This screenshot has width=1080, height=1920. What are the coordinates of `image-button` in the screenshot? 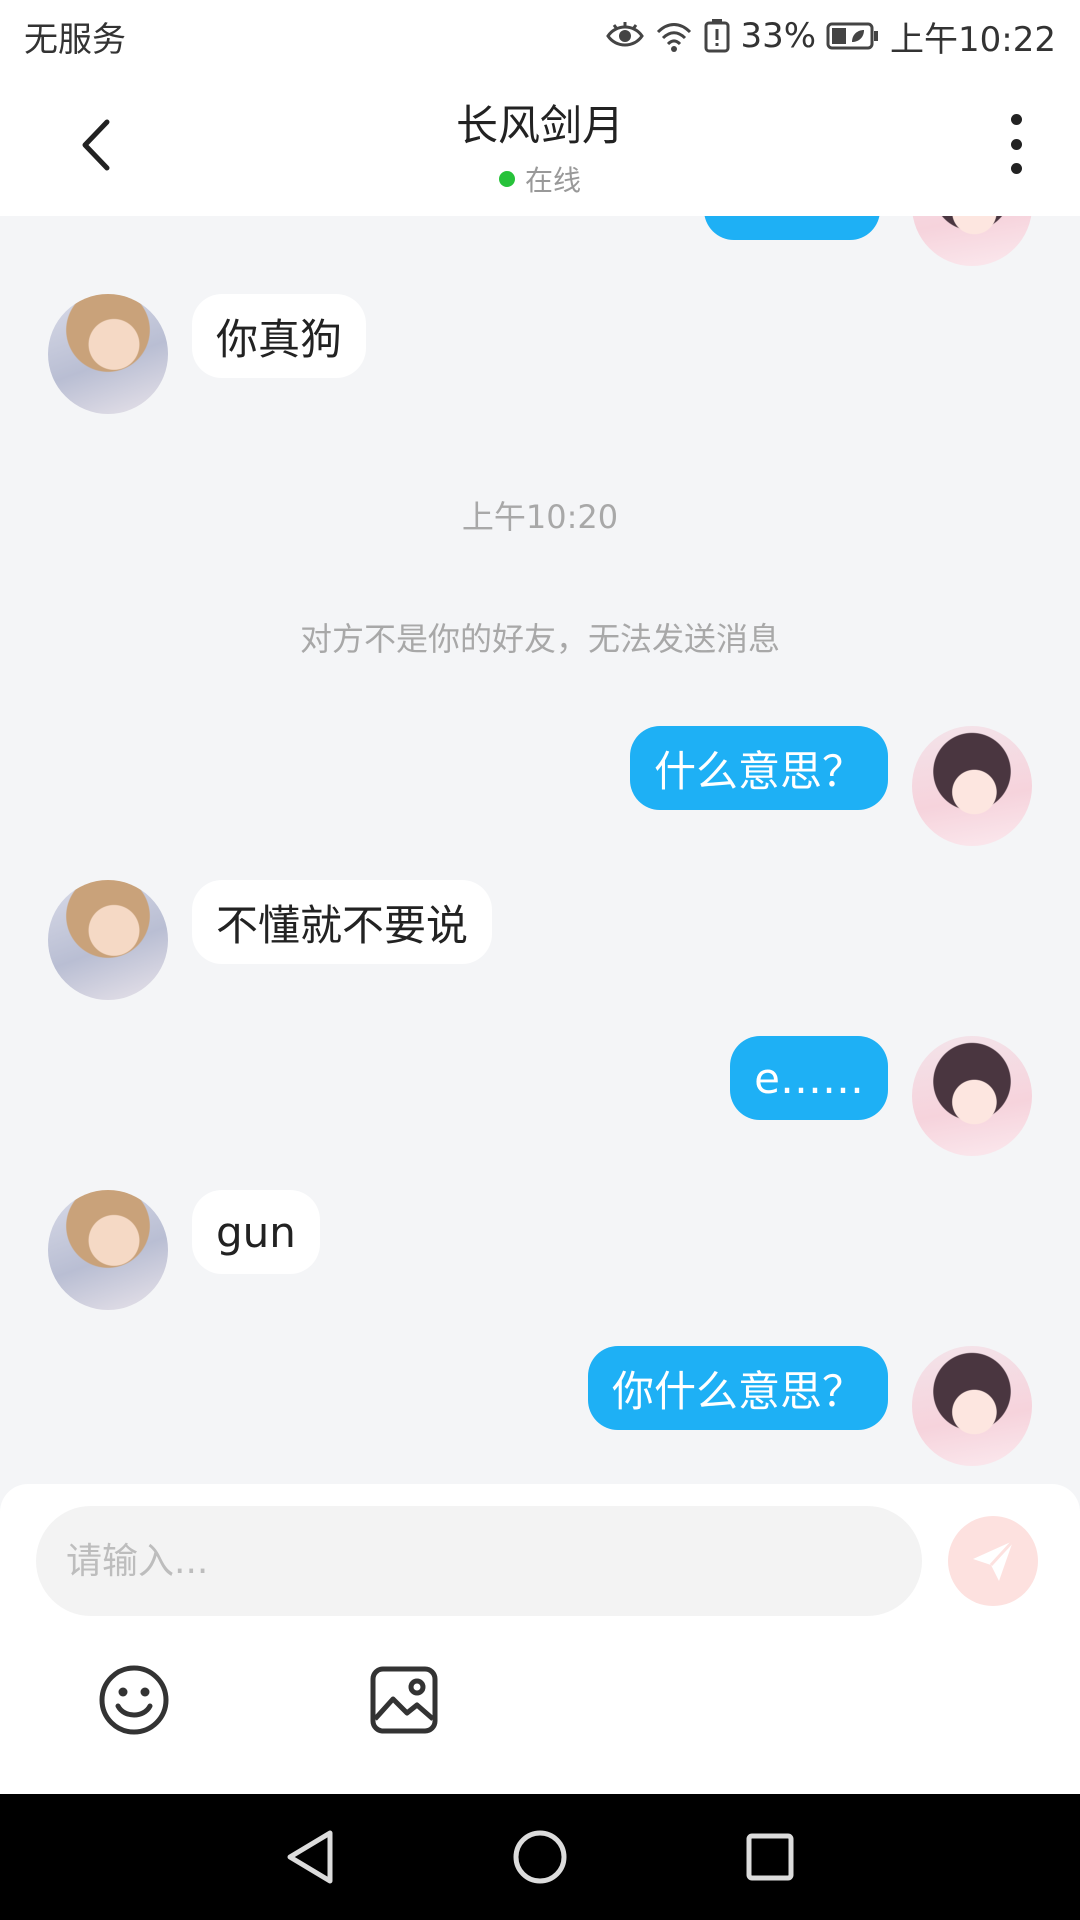 It's located at (404, 1700).